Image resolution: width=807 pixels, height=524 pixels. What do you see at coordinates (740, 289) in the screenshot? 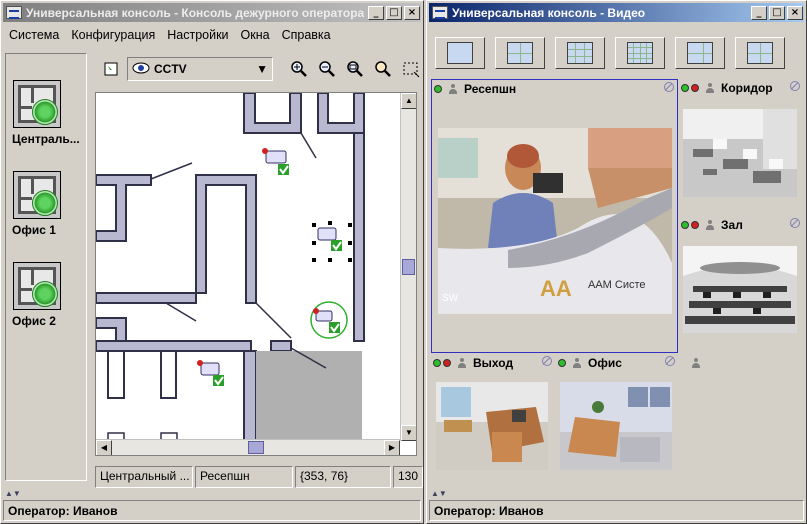
I see `video-feed-hall` at bounding box center [740, 289].